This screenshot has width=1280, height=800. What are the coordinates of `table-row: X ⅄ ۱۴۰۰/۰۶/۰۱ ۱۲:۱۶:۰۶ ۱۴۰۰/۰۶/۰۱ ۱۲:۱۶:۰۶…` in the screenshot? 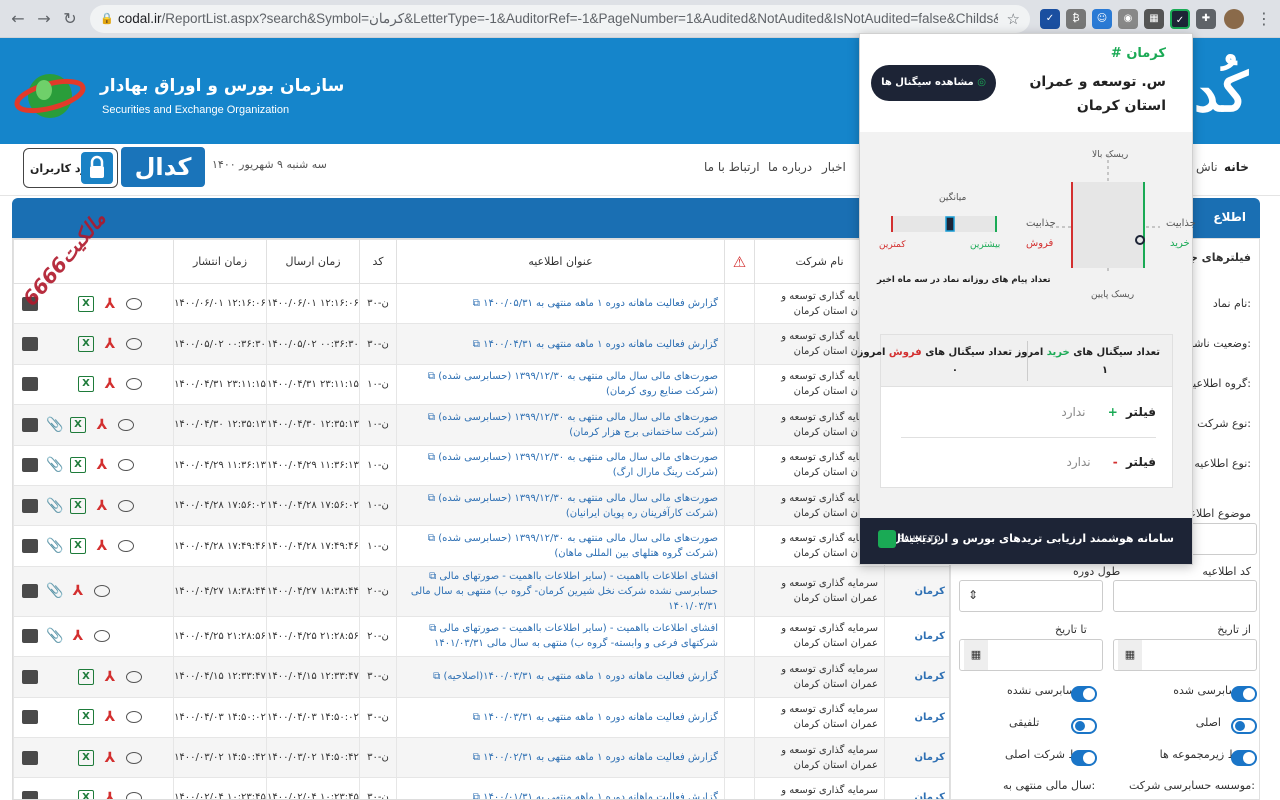 It's located at (481, 303).